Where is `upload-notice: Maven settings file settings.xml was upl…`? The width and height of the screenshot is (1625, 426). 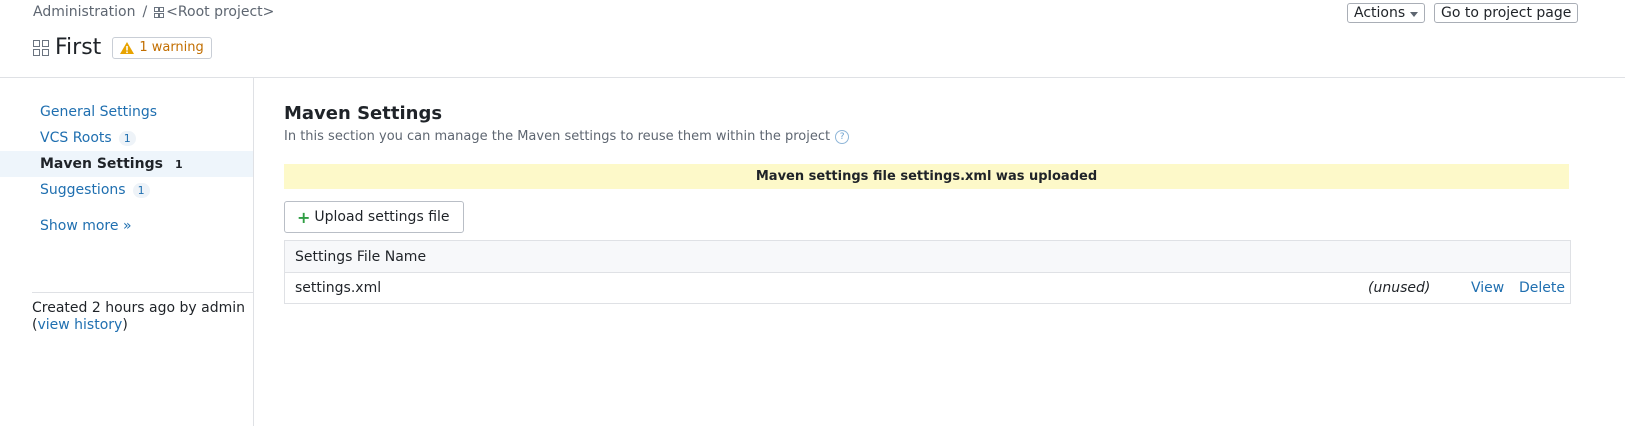 upload-notice: Maven settings file settings.xml was upl… is located at coordinates (926, 176).